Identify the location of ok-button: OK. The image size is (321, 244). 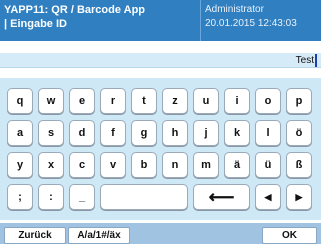
(289, 235).